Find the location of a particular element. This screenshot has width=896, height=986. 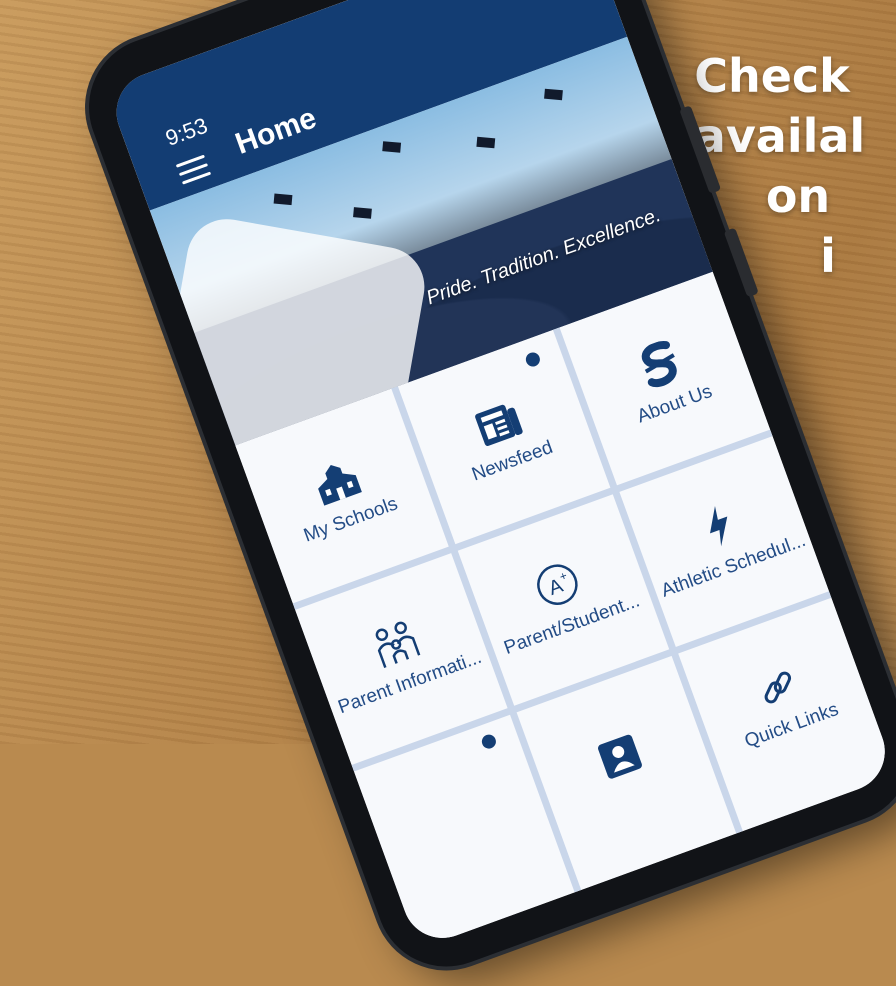

newspaper-icon is located at coordinates (498, 423).